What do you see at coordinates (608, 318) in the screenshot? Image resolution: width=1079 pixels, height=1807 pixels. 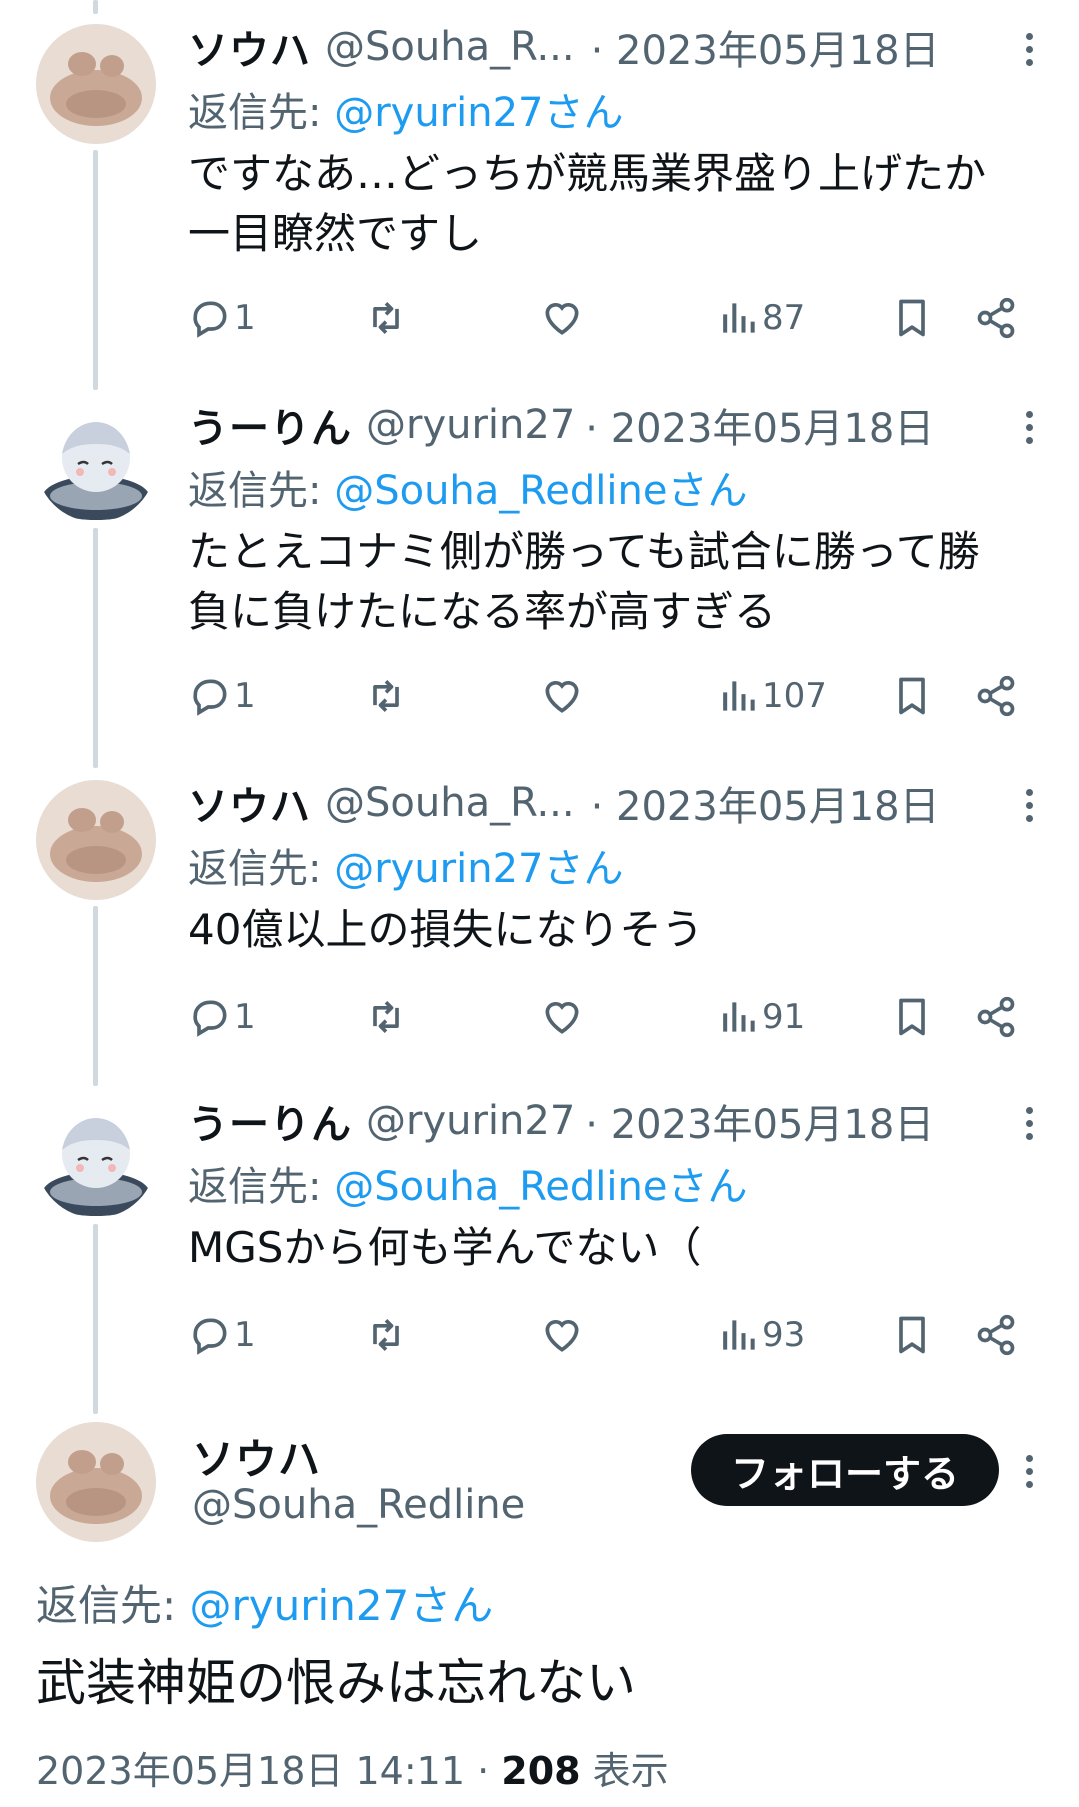 I see `tweet-actions: 1 87` at bounding box center [608, 318].